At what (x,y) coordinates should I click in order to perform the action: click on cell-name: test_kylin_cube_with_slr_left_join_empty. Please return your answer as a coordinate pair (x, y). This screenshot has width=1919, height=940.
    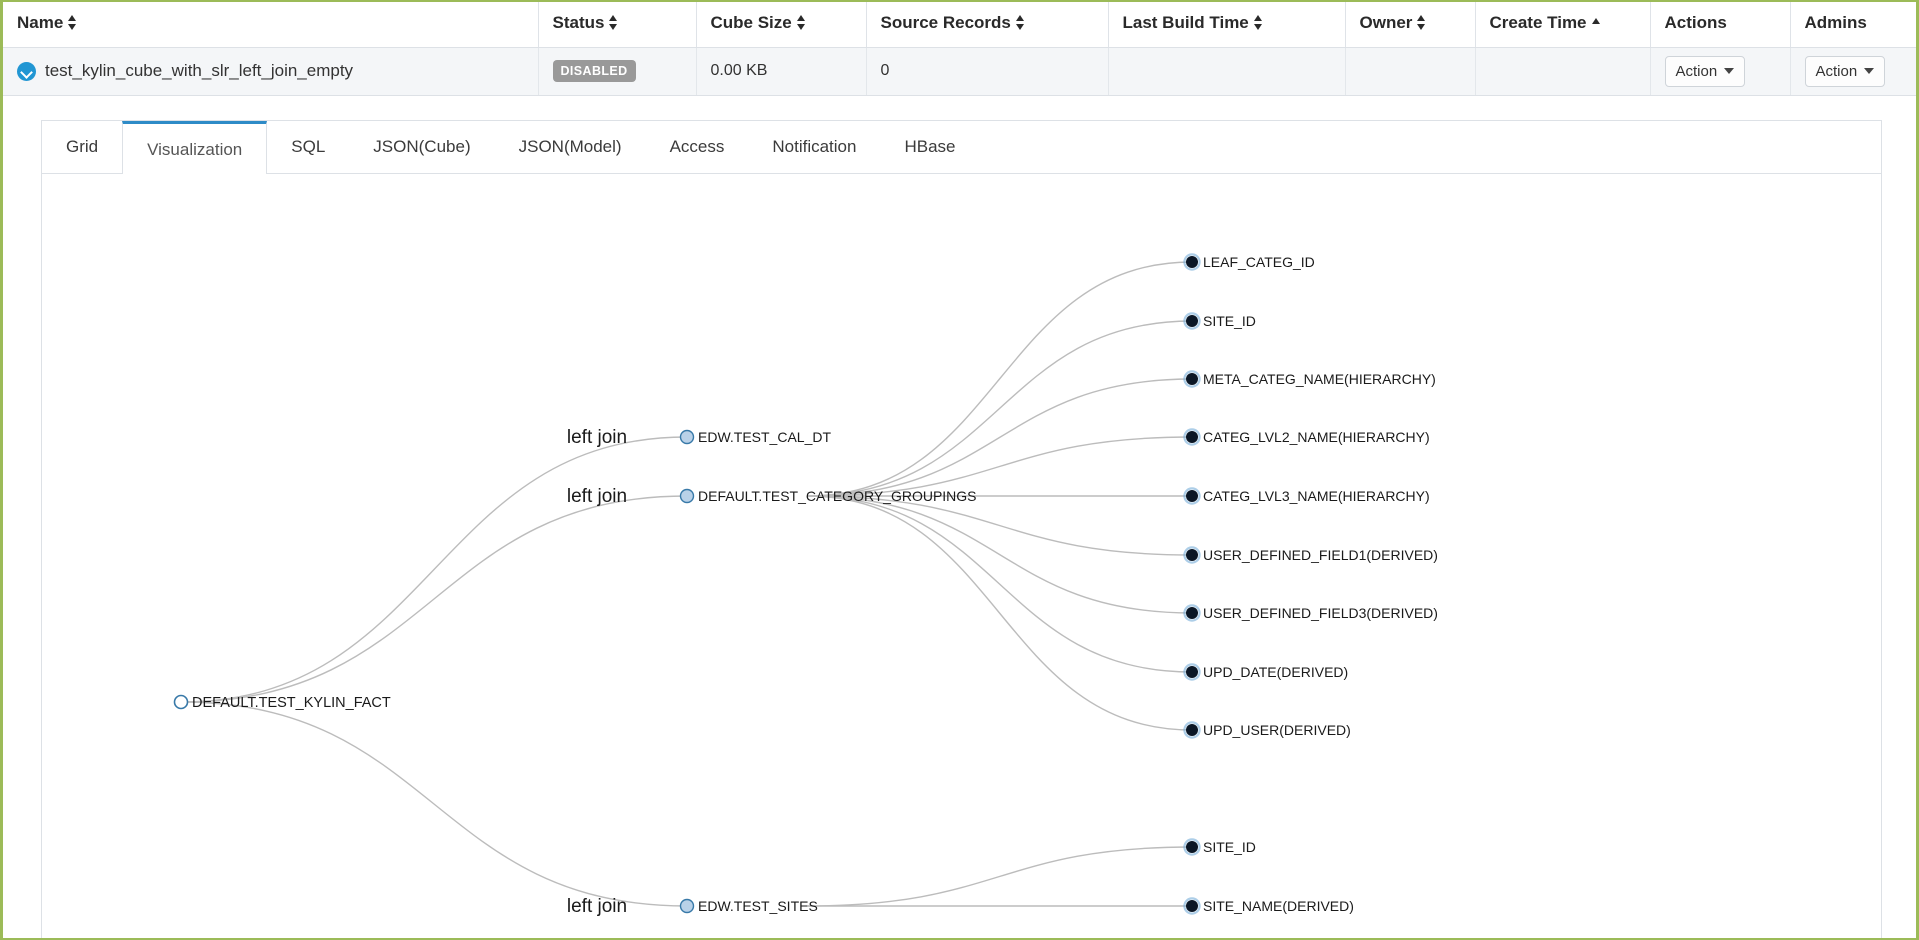
    Looking at the image, I should click on (271, 71).